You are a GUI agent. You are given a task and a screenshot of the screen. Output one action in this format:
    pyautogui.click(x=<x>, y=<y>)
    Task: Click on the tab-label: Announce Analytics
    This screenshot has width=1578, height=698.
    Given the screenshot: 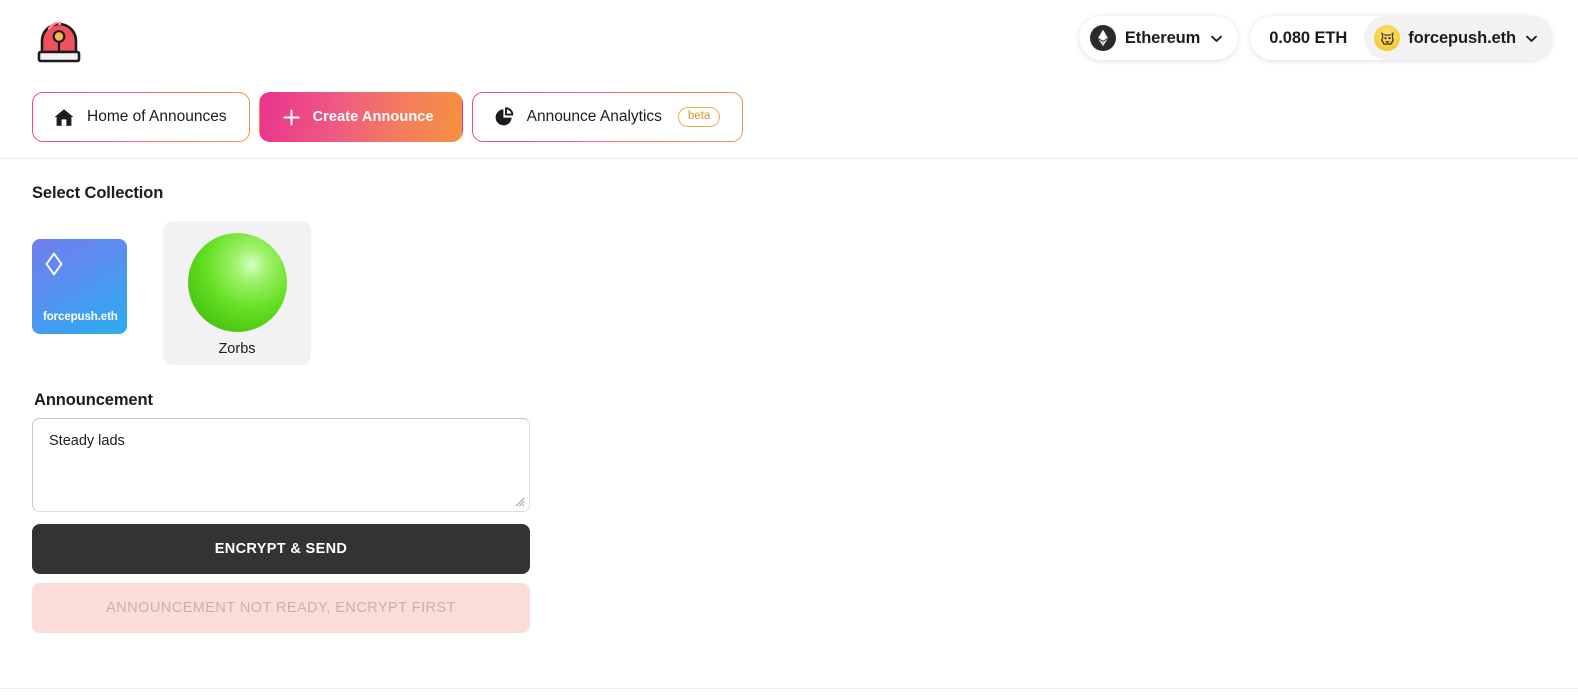 What is the action you would take?
    pyautogui.click(x=594, y=116)
    